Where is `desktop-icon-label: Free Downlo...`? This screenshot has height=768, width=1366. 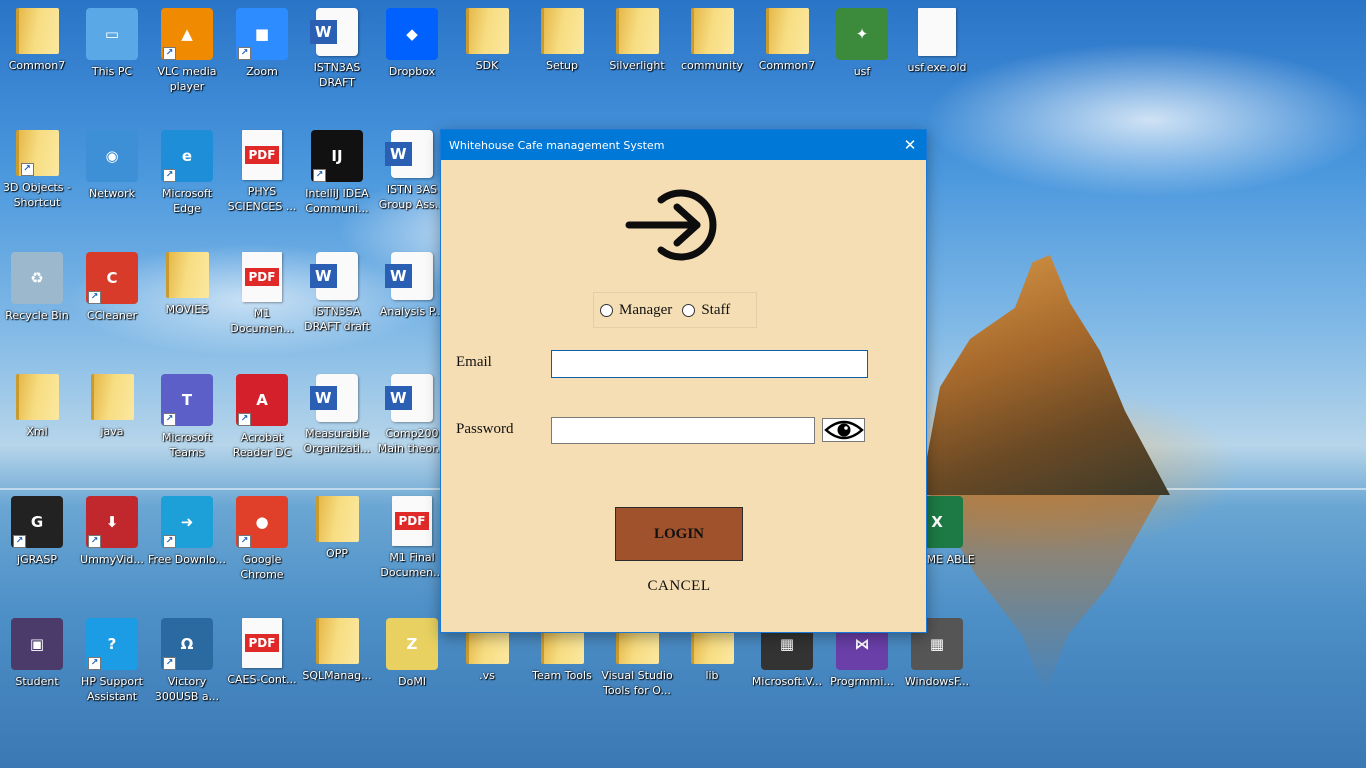
desktop-icon-label: Free Downlo... is located at coordinates (187, 559).